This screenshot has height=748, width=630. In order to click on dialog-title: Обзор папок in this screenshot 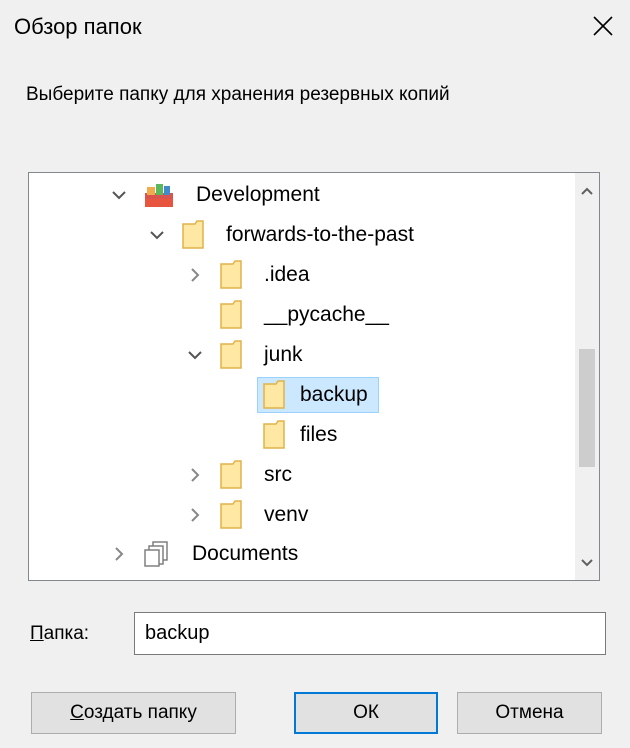, I will do `click(78, 26)`.